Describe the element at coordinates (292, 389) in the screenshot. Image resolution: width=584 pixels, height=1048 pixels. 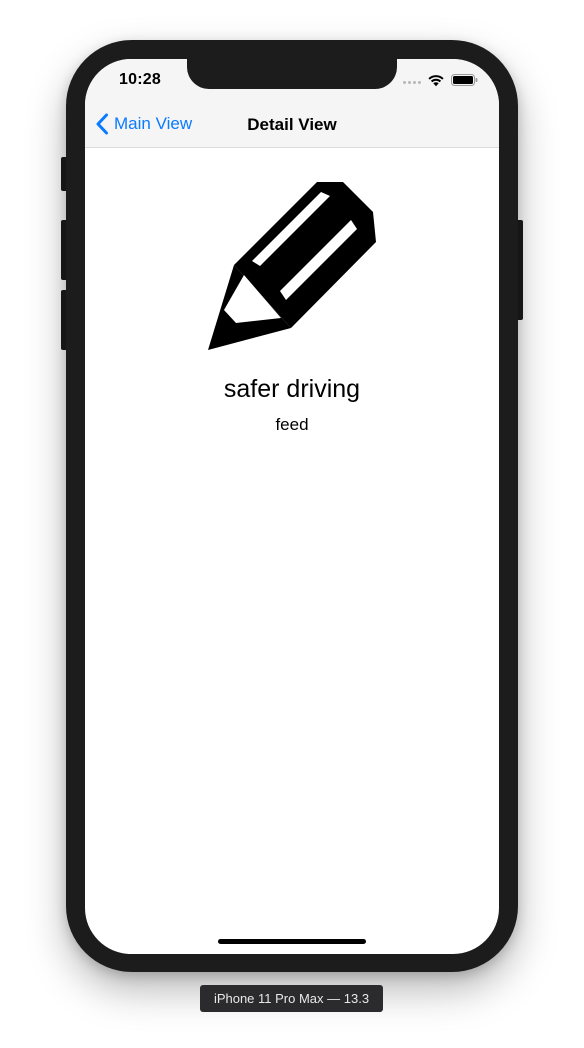
I see `detail-title: safer driving` at that location.